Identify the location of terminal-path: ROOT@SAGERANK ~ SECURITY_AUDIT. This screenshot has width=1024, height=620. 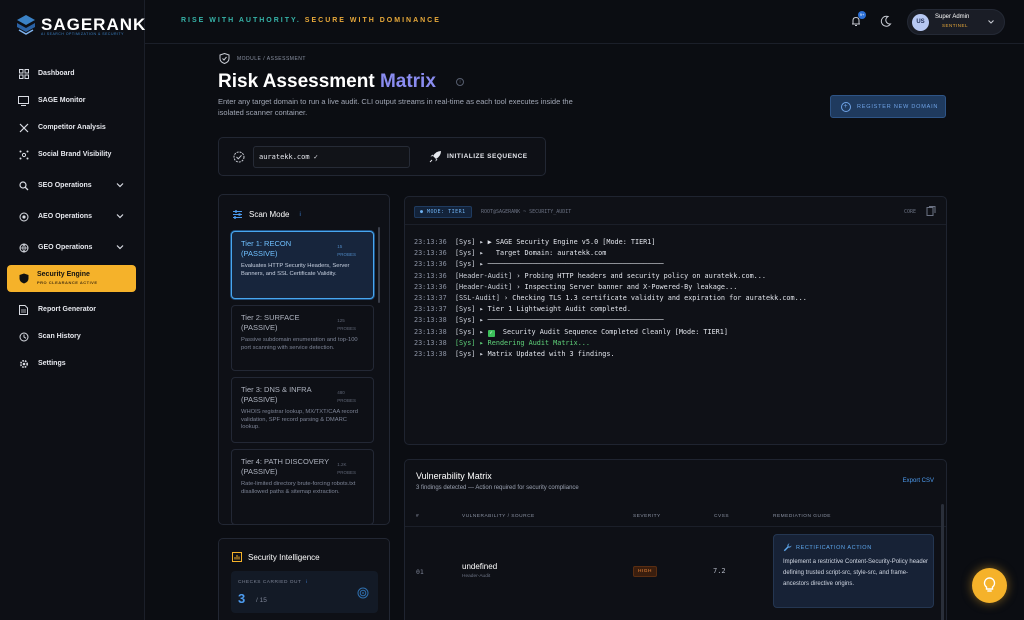
(526, 212).